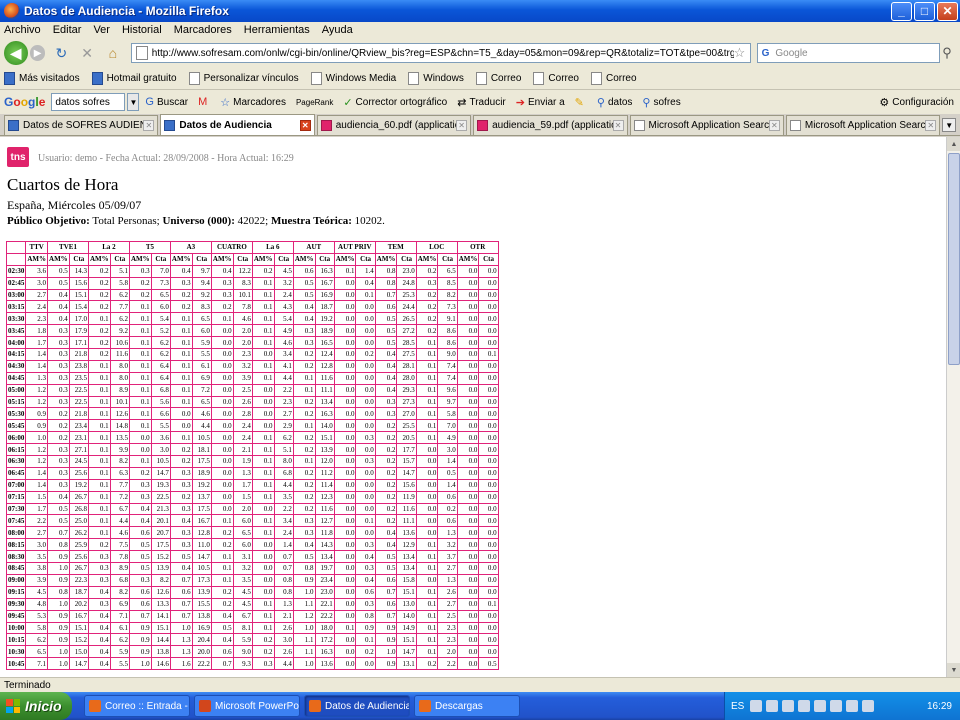 The image size is (960, 720). What do you see at coordinates (924, 11) in the screenshot?
I see `maximize-button: □` at bounding box center [924, 11].